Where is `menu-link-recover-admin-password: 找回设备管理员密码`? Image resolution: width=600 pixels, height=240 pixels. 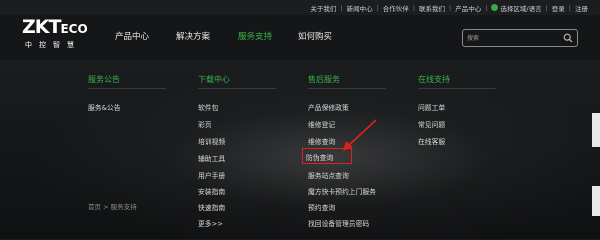 menu-link-recover-admin-password: 找回设备管理员密码 is located at coordinates (338, 223).